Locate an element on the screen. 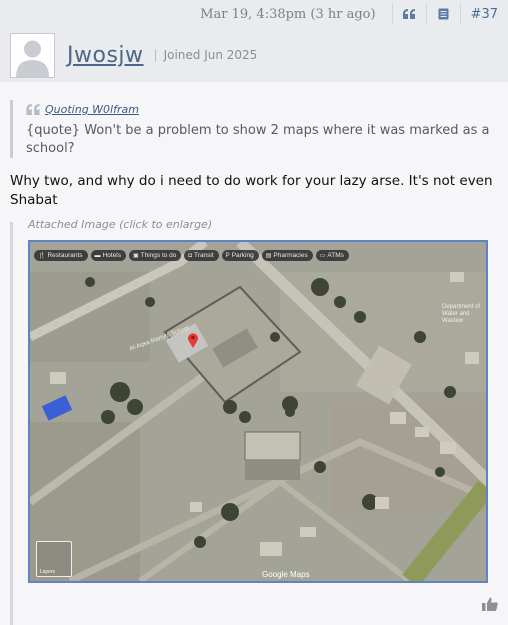 This screenshot has width=508, height=625. bookmark-button is located at coordinates (442, 14).